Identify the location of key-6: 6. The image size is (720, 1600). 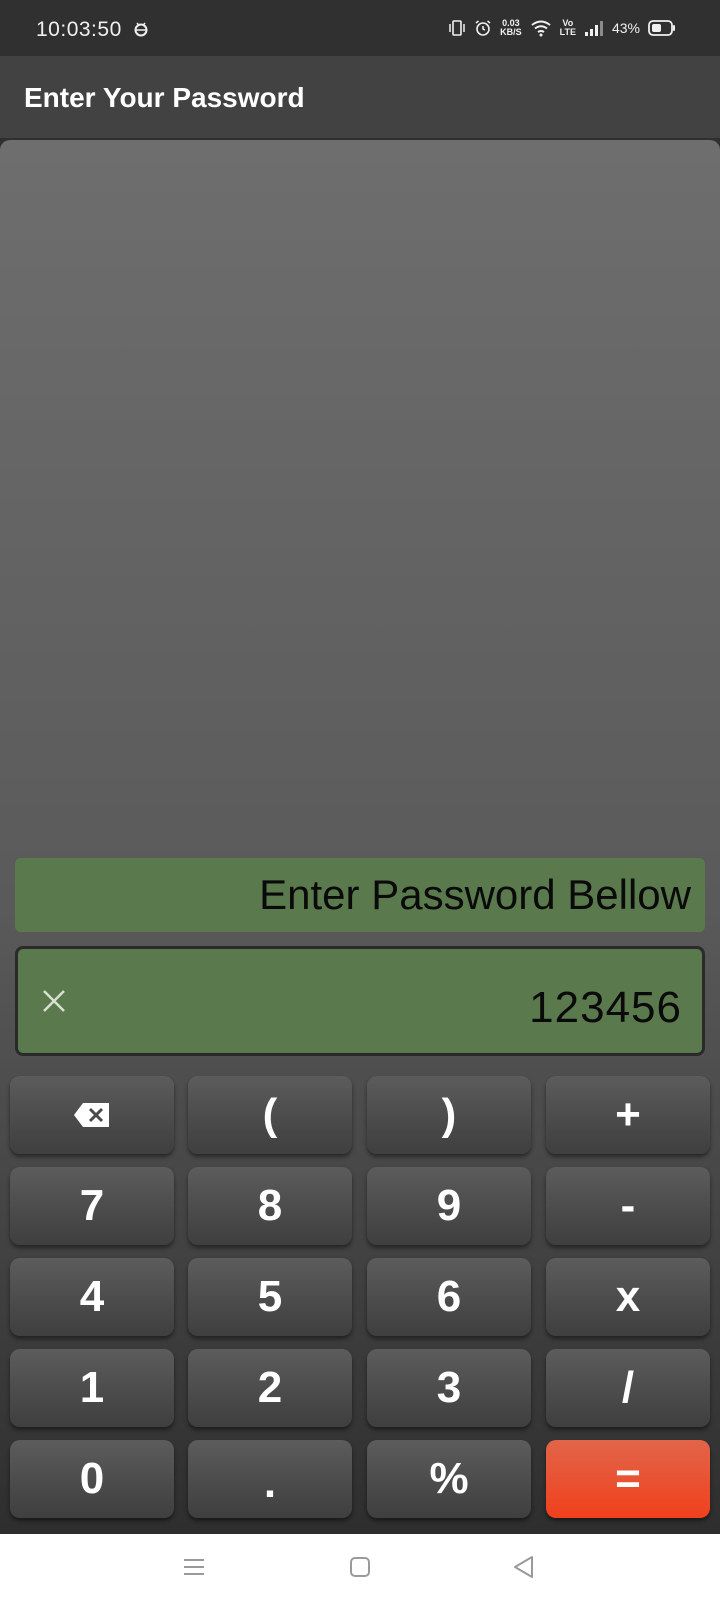
(449, 1297).